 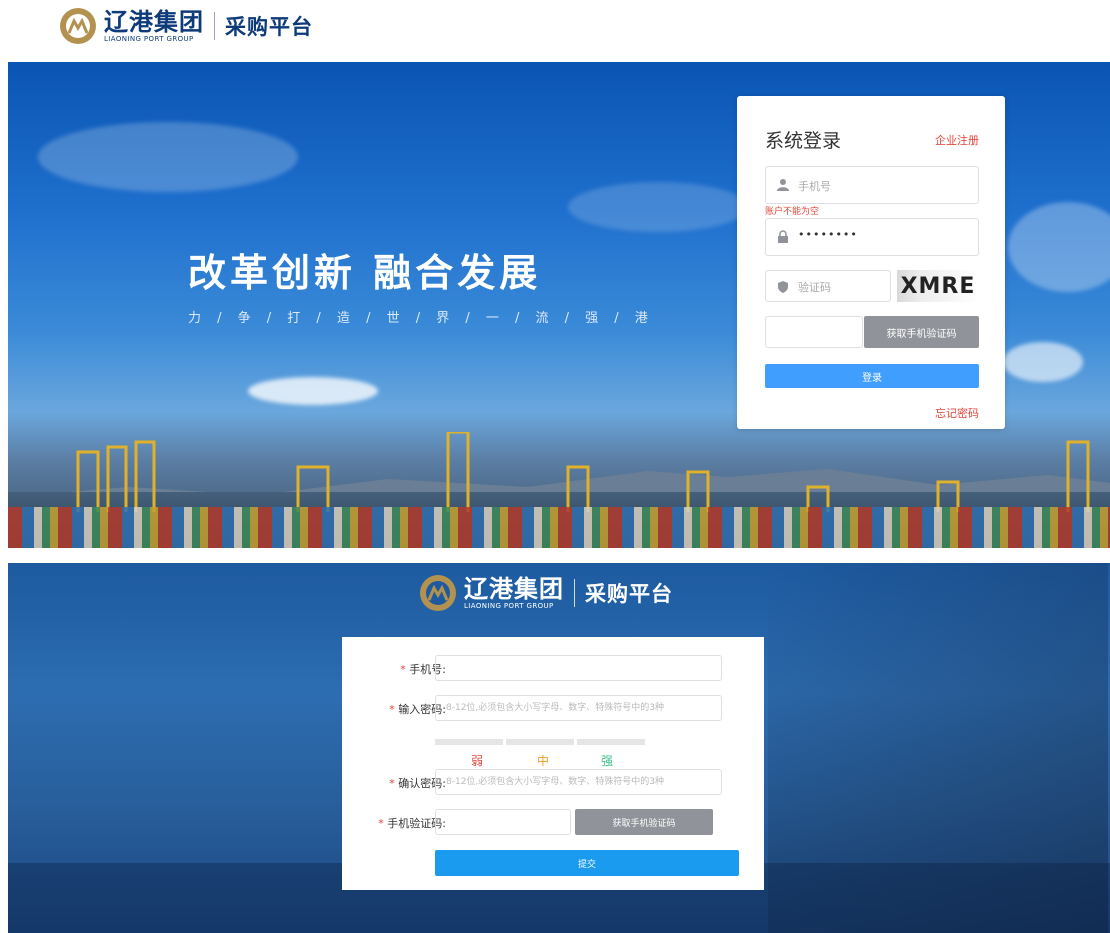 I want to click on register-password-input: 8-12位,必须包含大小写字母、数字、特殊符号中的3种, so click(x=578, y=708).